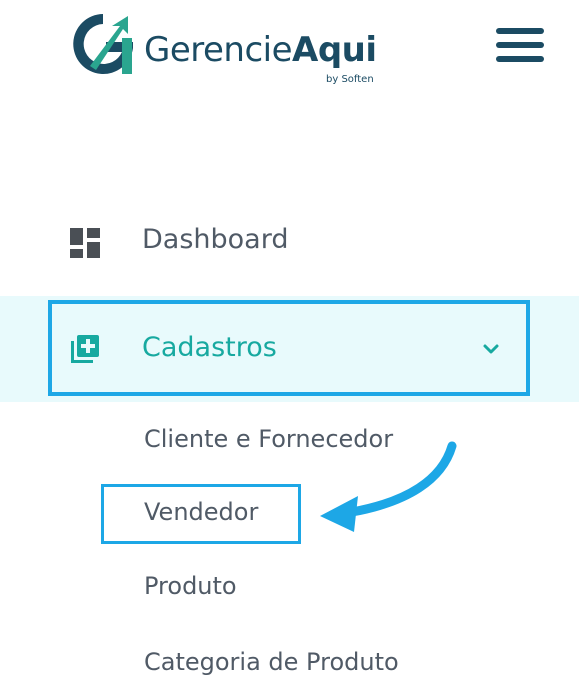  I want to click on chevron-down-icon, so click(491, 349).